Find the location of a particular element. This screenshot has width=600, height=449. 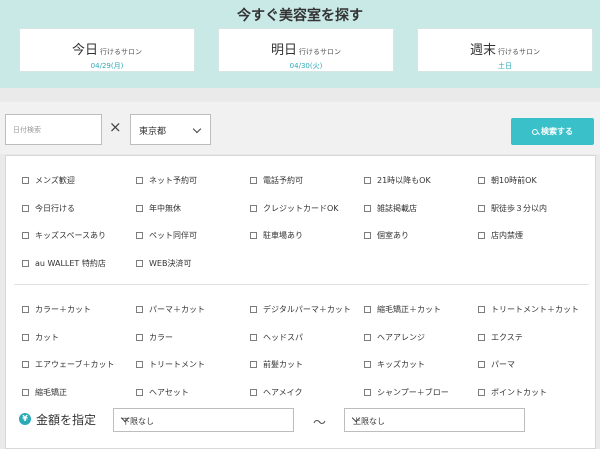

menu-option-label: トリートメント is located at coordinates (177, 364).